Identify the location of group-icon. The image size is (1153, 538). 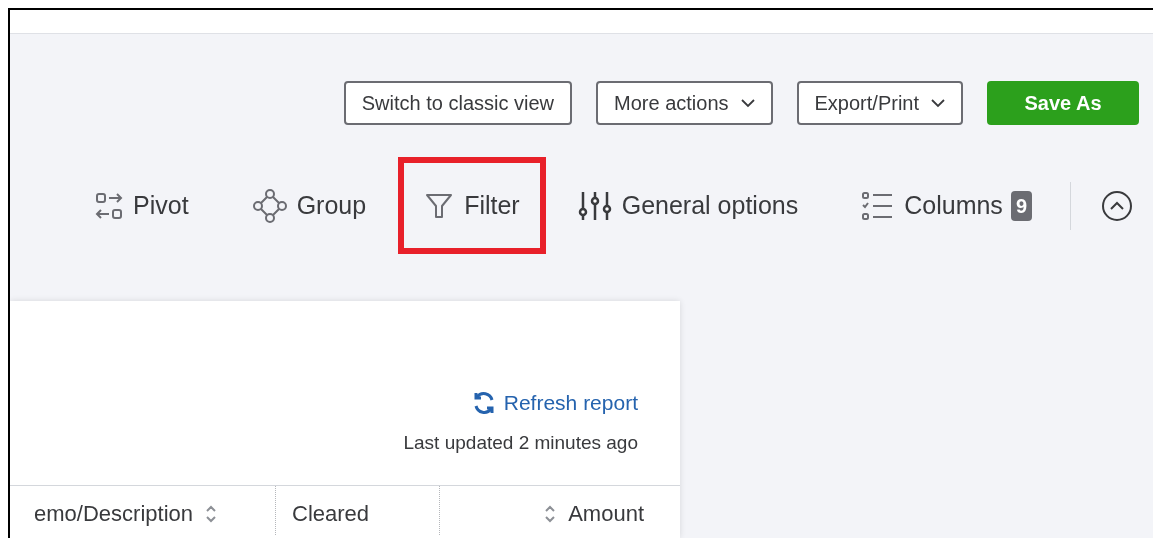
(269, 205).